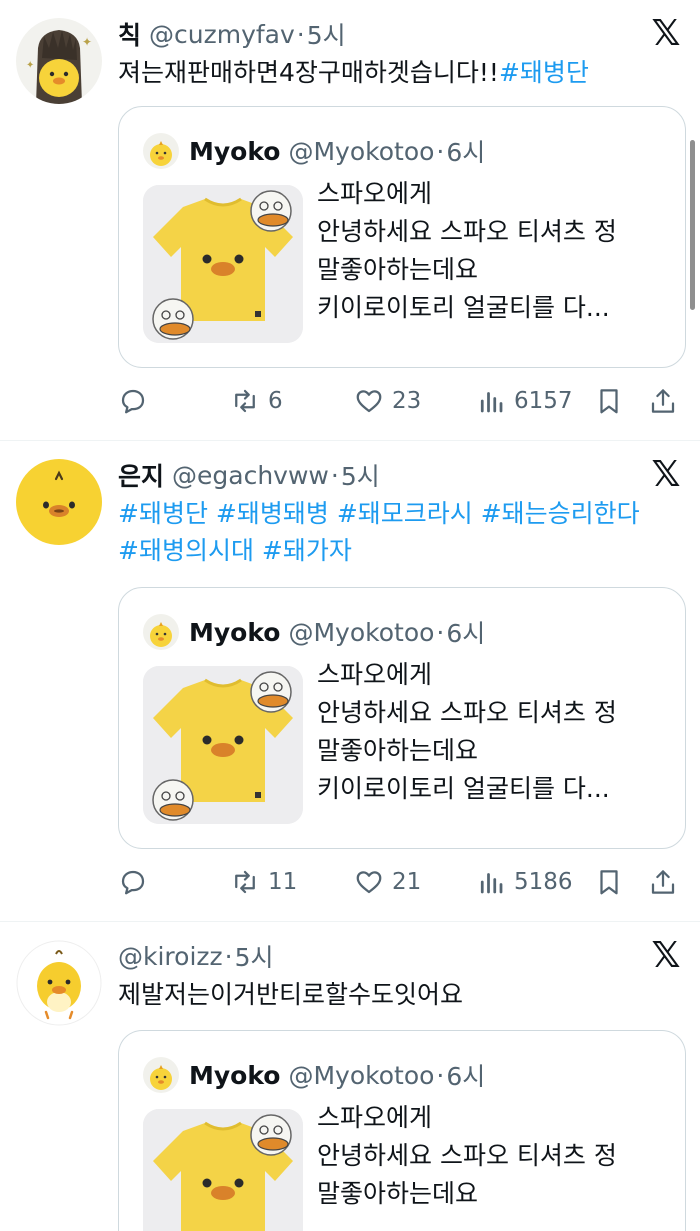  I want to click on like-count: 21, so click(407, 882).